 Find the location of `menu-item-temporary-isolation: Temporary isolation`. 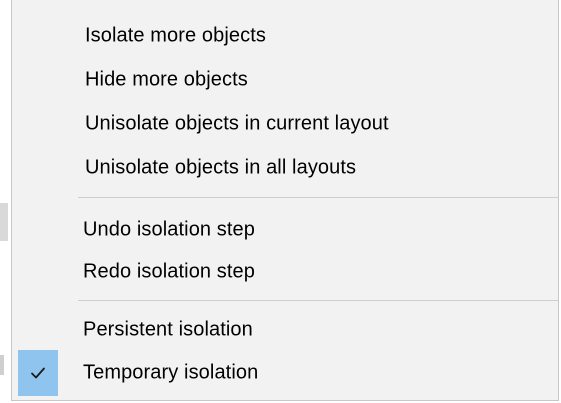

menu-item-temporary-isolation: Temporary isolation is located at coordinates (285, 373).